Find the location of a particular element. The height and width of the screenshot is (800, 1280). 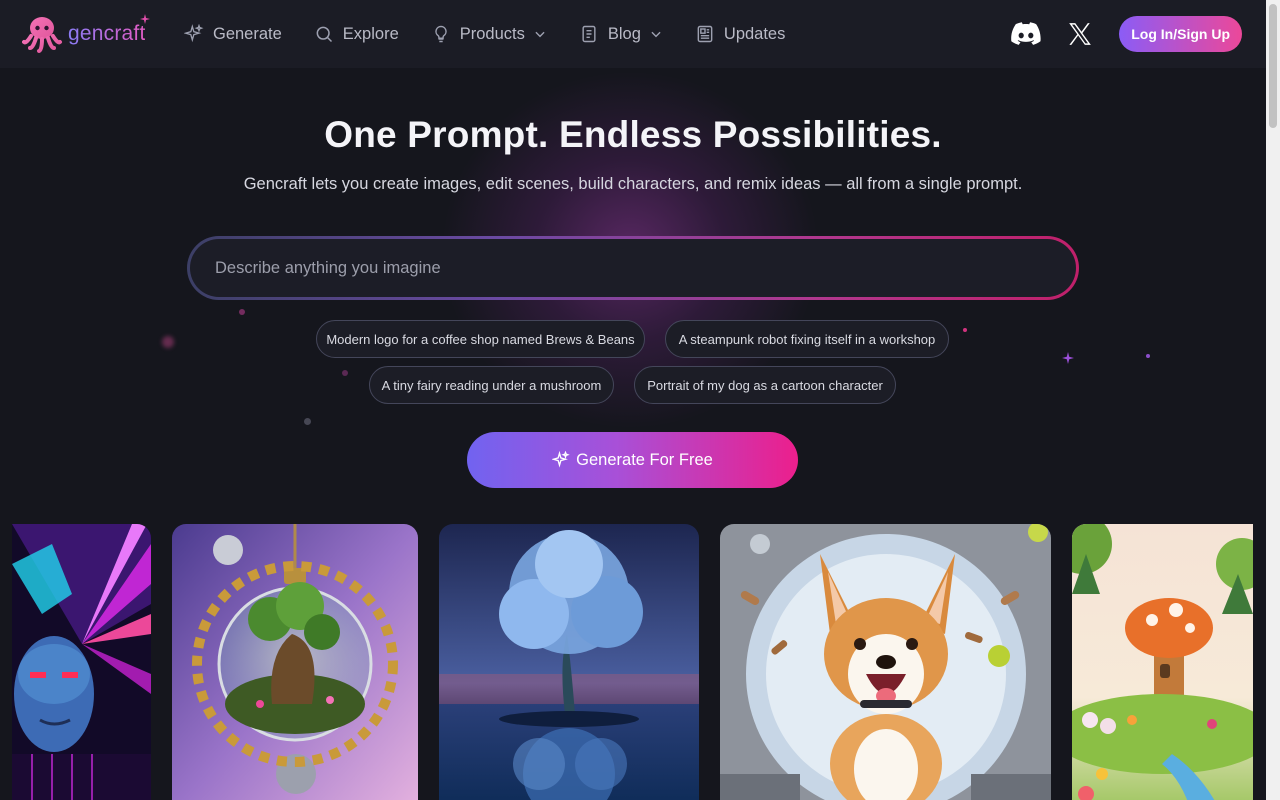

gallery-card-terrarium is located at coordinates (295, 662).